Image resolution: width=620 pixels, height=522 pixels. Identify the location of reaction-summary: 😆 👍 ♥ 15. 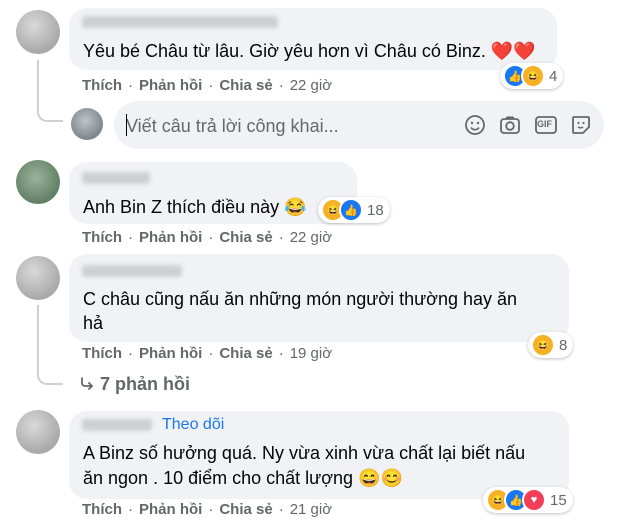
(528, 500).